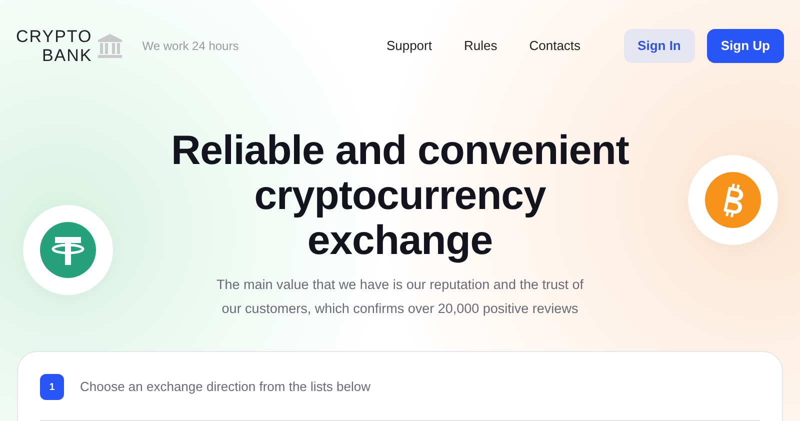 The image size is (800, 421). What do you see at coordinates (68, 250) in the screenshot?
I see `tether-coin-icon` at bounding box center [68, 250].